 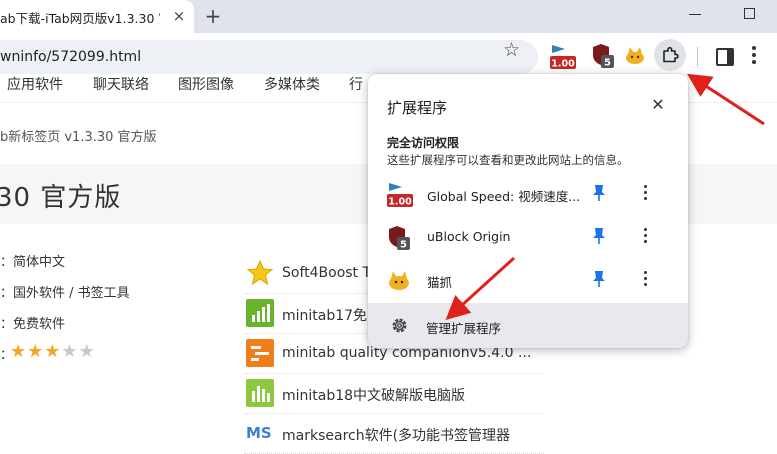 I want to click on browser-menu-icon, so click(x=754, y=57).